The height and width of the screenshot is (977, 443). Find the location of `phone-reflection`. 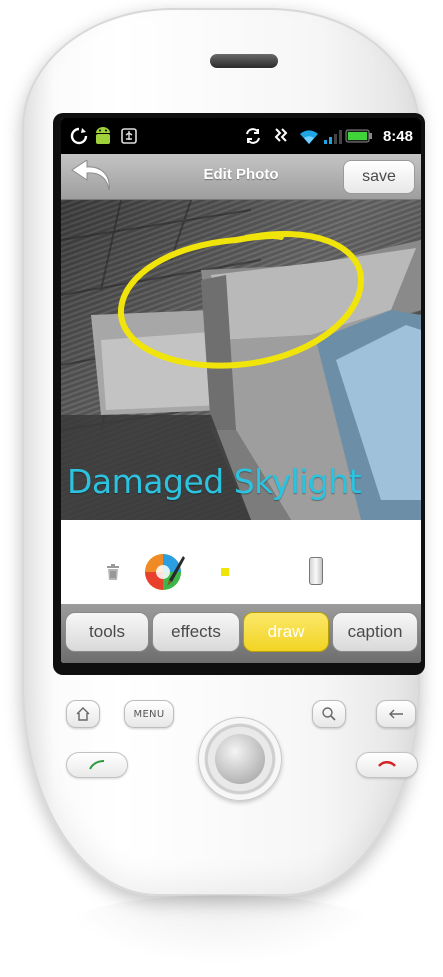

phone-reflection is located at coordinates (221, 930).